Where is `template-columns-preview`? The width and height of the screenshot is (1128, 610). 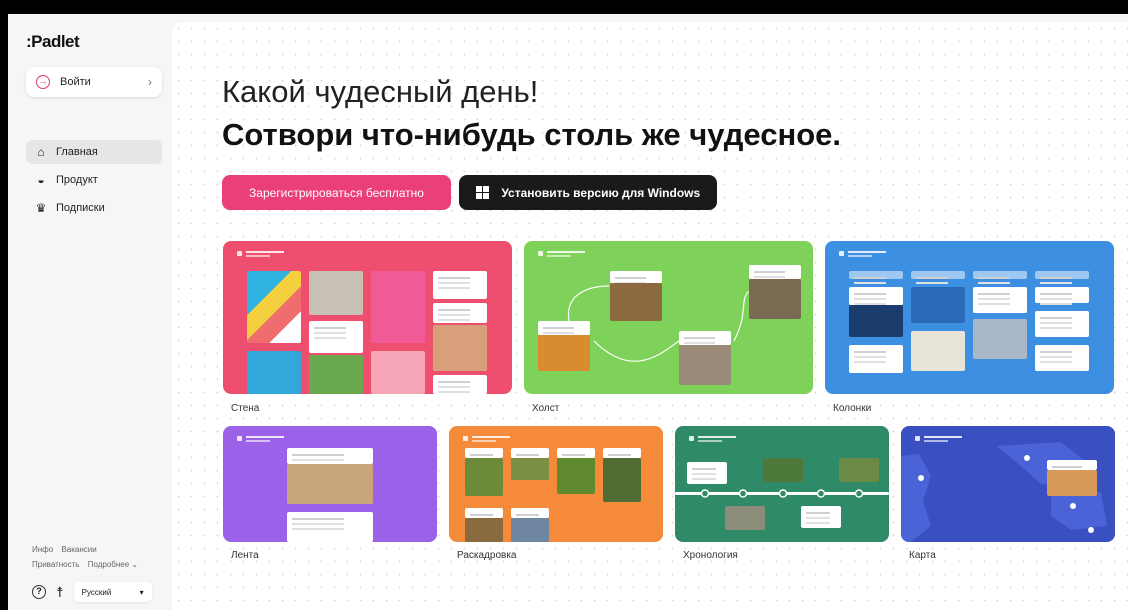 template-columns-preview is located at coordinates (969, 317).